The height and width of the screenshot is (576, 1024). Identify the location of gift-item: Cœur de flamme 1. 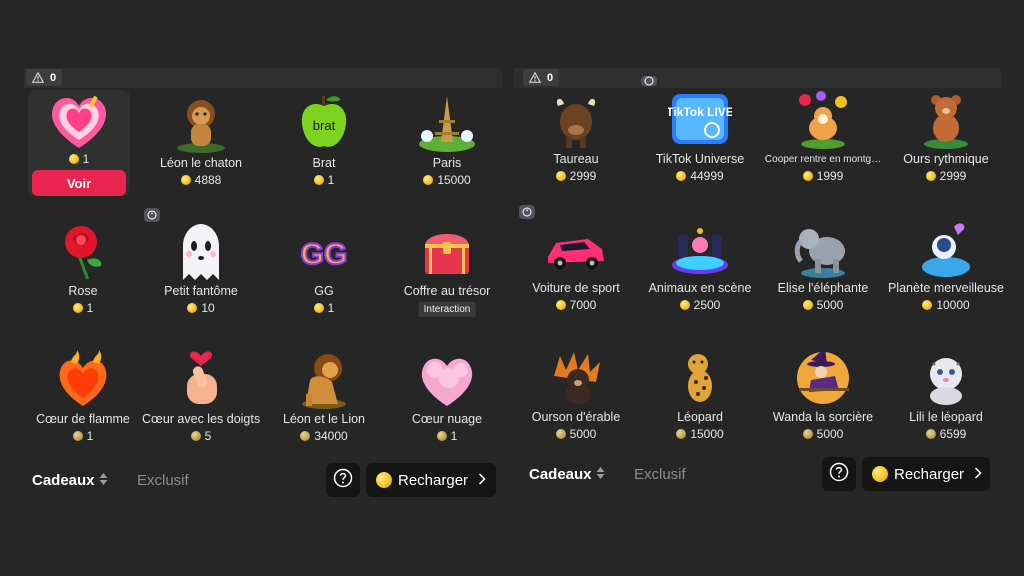
(83, 405).